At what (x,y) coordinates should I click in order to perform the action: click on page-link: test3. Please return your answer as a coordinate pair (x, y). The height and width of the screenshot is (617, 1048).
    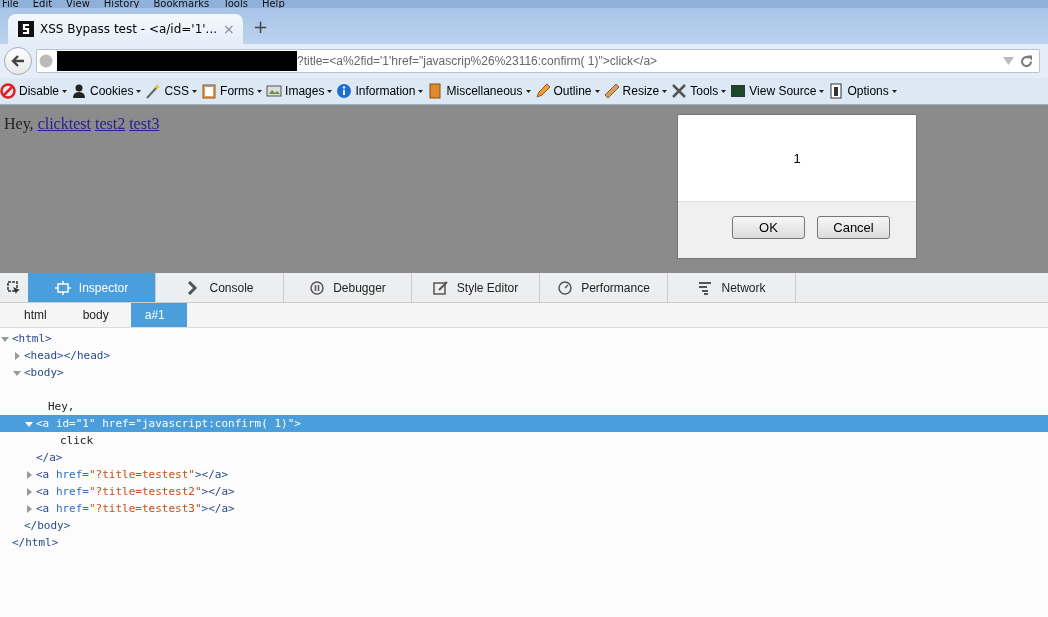
    Looking at the image, I should click on (144, 123).